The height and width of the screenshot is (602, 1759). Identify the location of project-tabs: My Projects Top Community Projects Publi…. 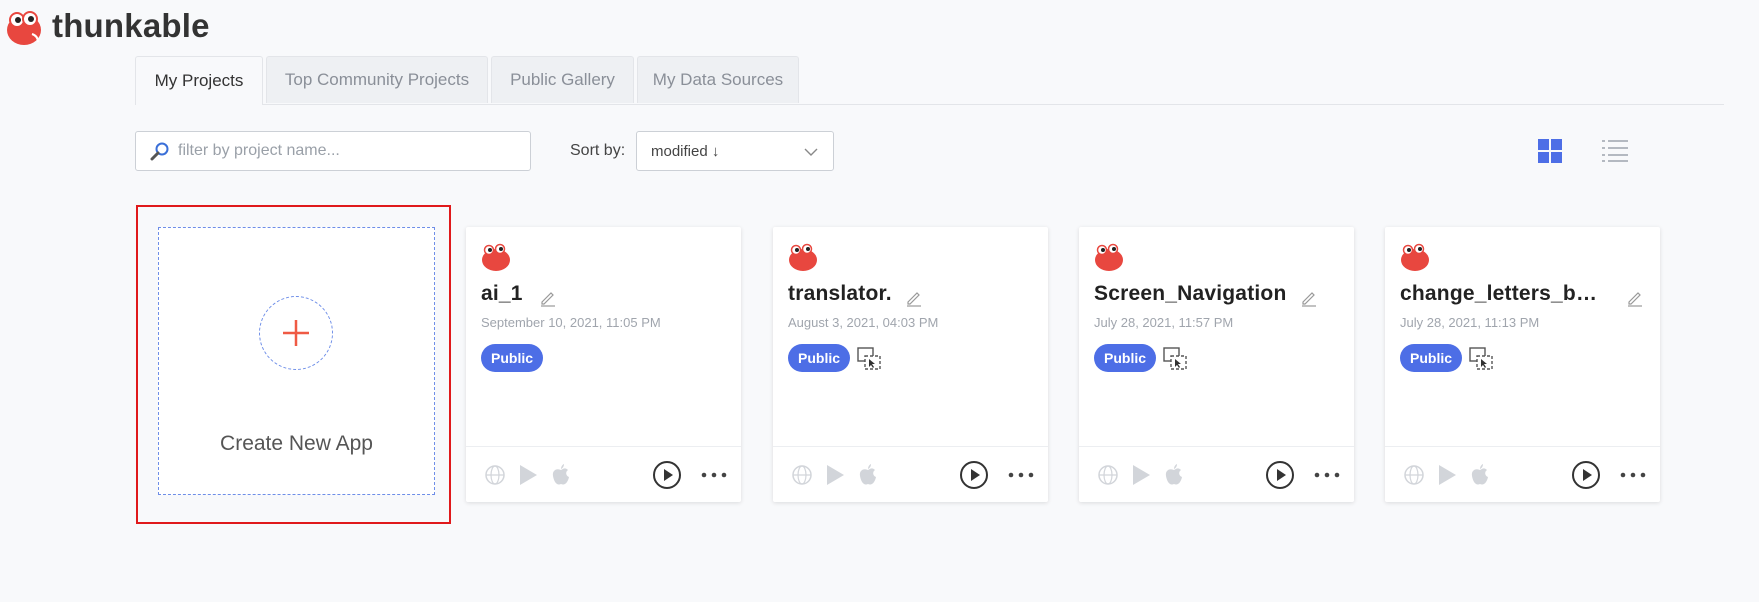
(929, 80).